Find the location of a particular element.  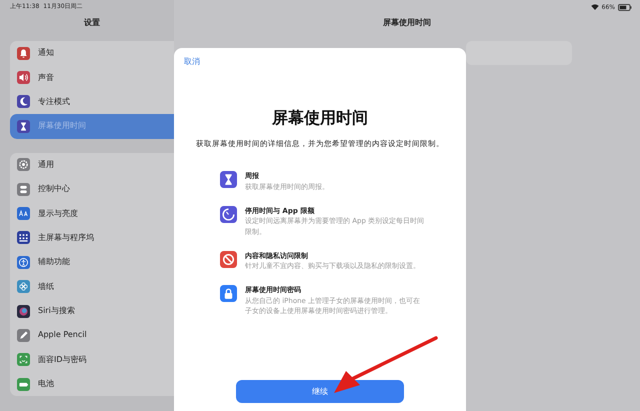

item-label: 屏幕使用时间 is located at coordinates (62, 126).